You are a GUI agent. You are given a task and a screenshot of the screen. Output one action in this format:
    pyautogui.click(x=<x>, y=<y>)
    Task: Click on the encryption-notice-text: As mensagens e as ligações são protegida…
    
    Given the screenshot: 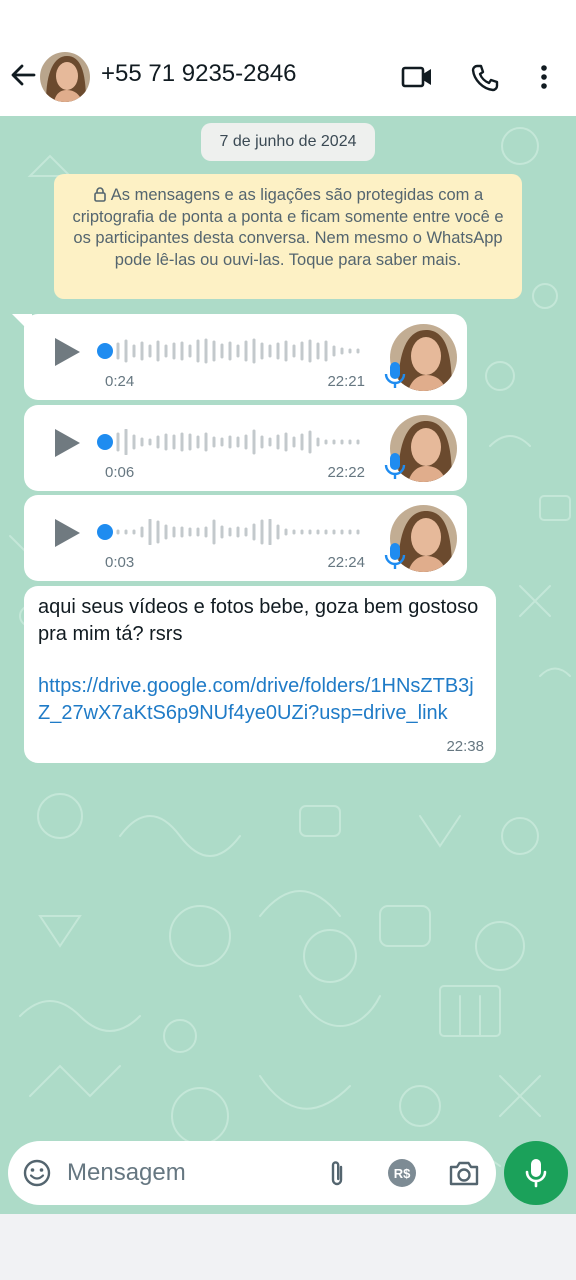 What is the action you would take?
    pyautogui.click(x=288, y=227)
    